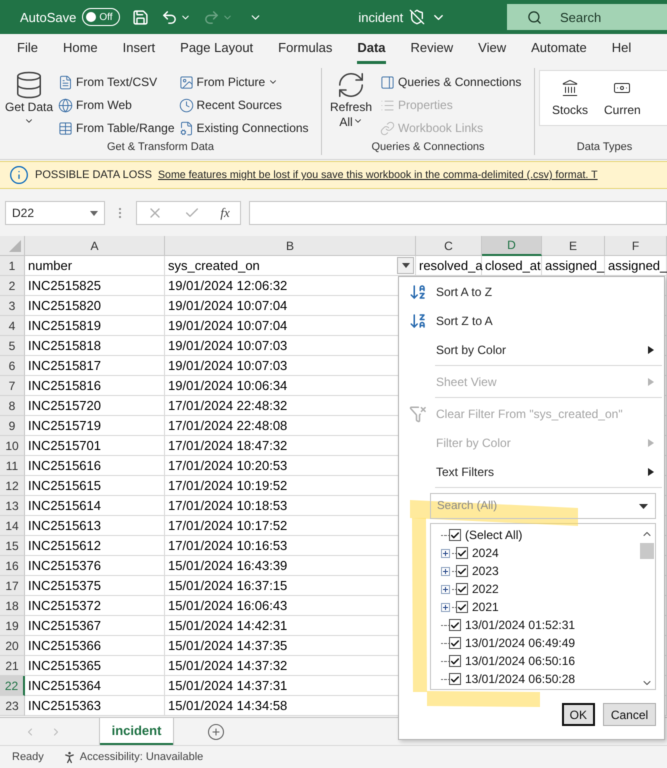 The height and width of the screenshot is (768, 667). I want to click on row-header: 23, so click(12, 706).